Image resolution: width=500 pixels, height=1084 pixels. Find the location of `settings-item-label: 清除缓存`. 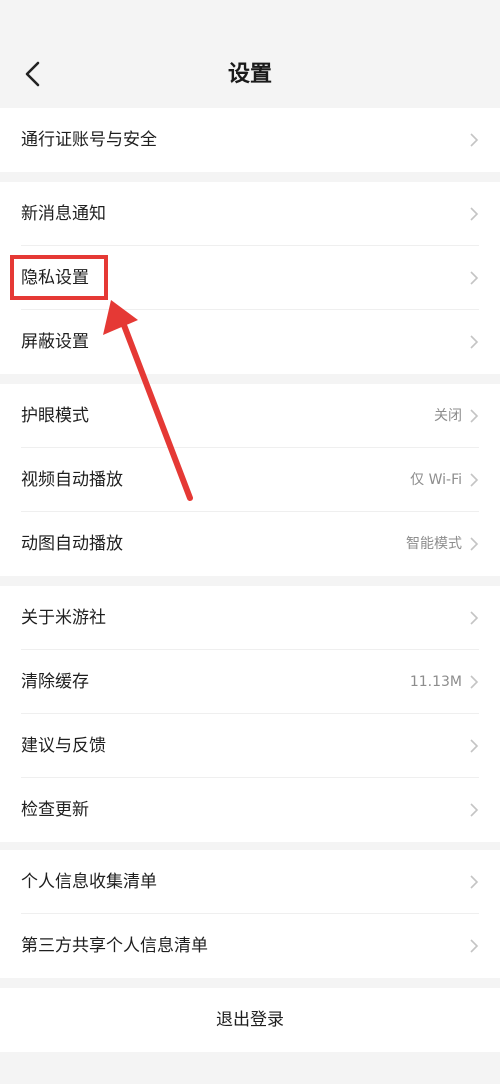

settings-item-label: 清除缓存 is located at coordinates (55, 682).